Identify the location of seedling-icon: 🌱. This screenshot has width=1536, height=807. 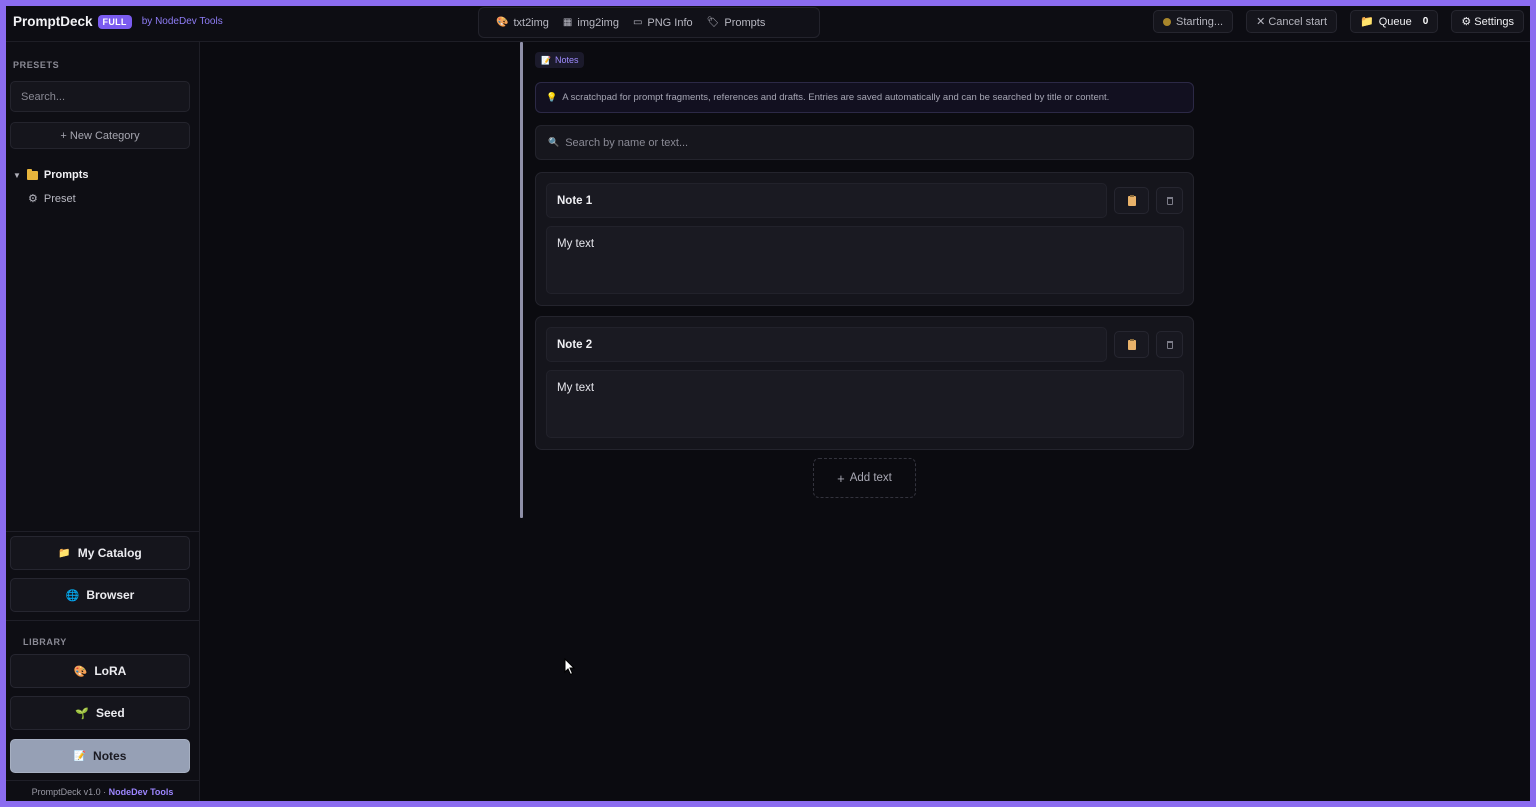
(82, 713).